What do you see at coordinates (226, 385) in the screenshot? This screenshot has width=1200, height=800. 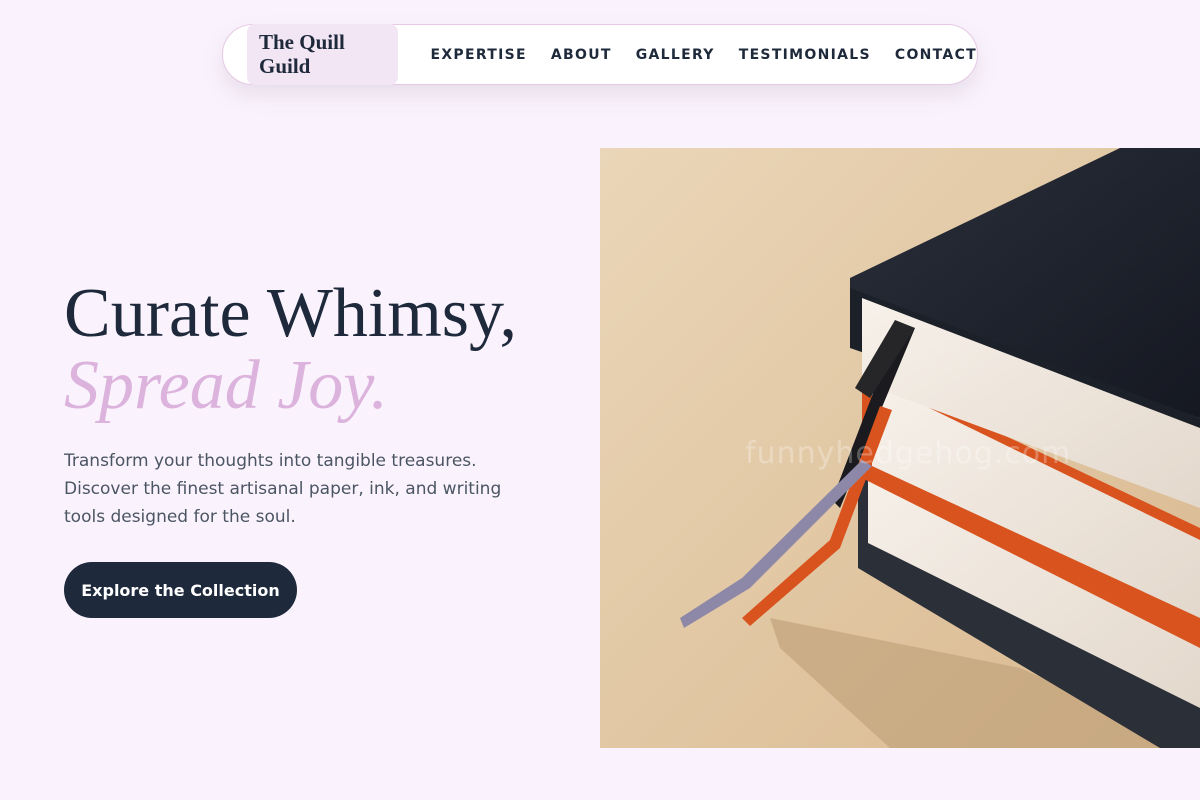 I see `hero-title-line2: Spread Joy.` at bounding box center [226, 385].